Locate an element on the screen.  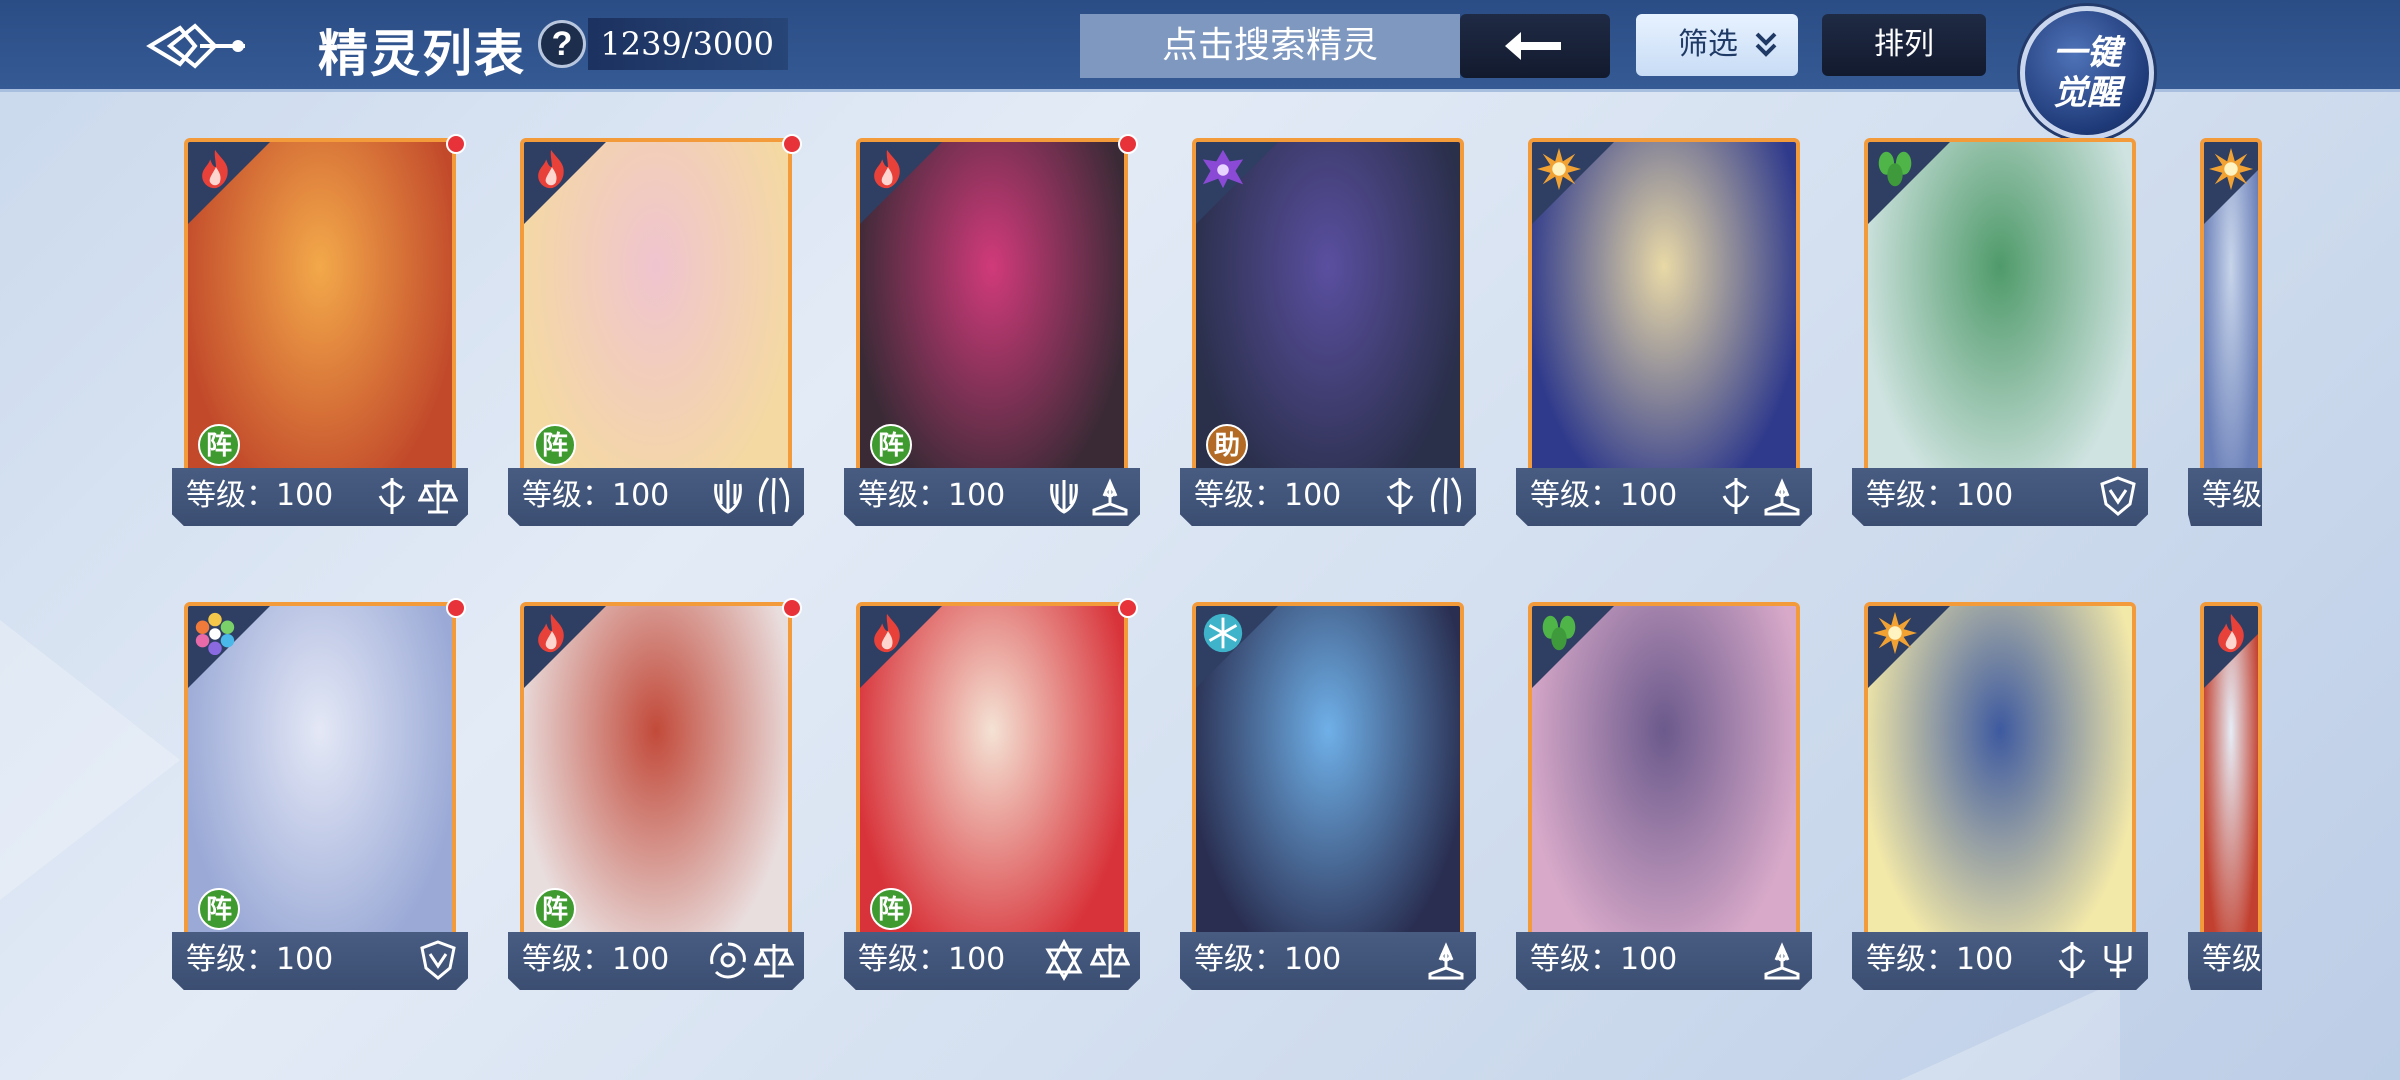
shield-icon is located at coordinates (2118, 496).